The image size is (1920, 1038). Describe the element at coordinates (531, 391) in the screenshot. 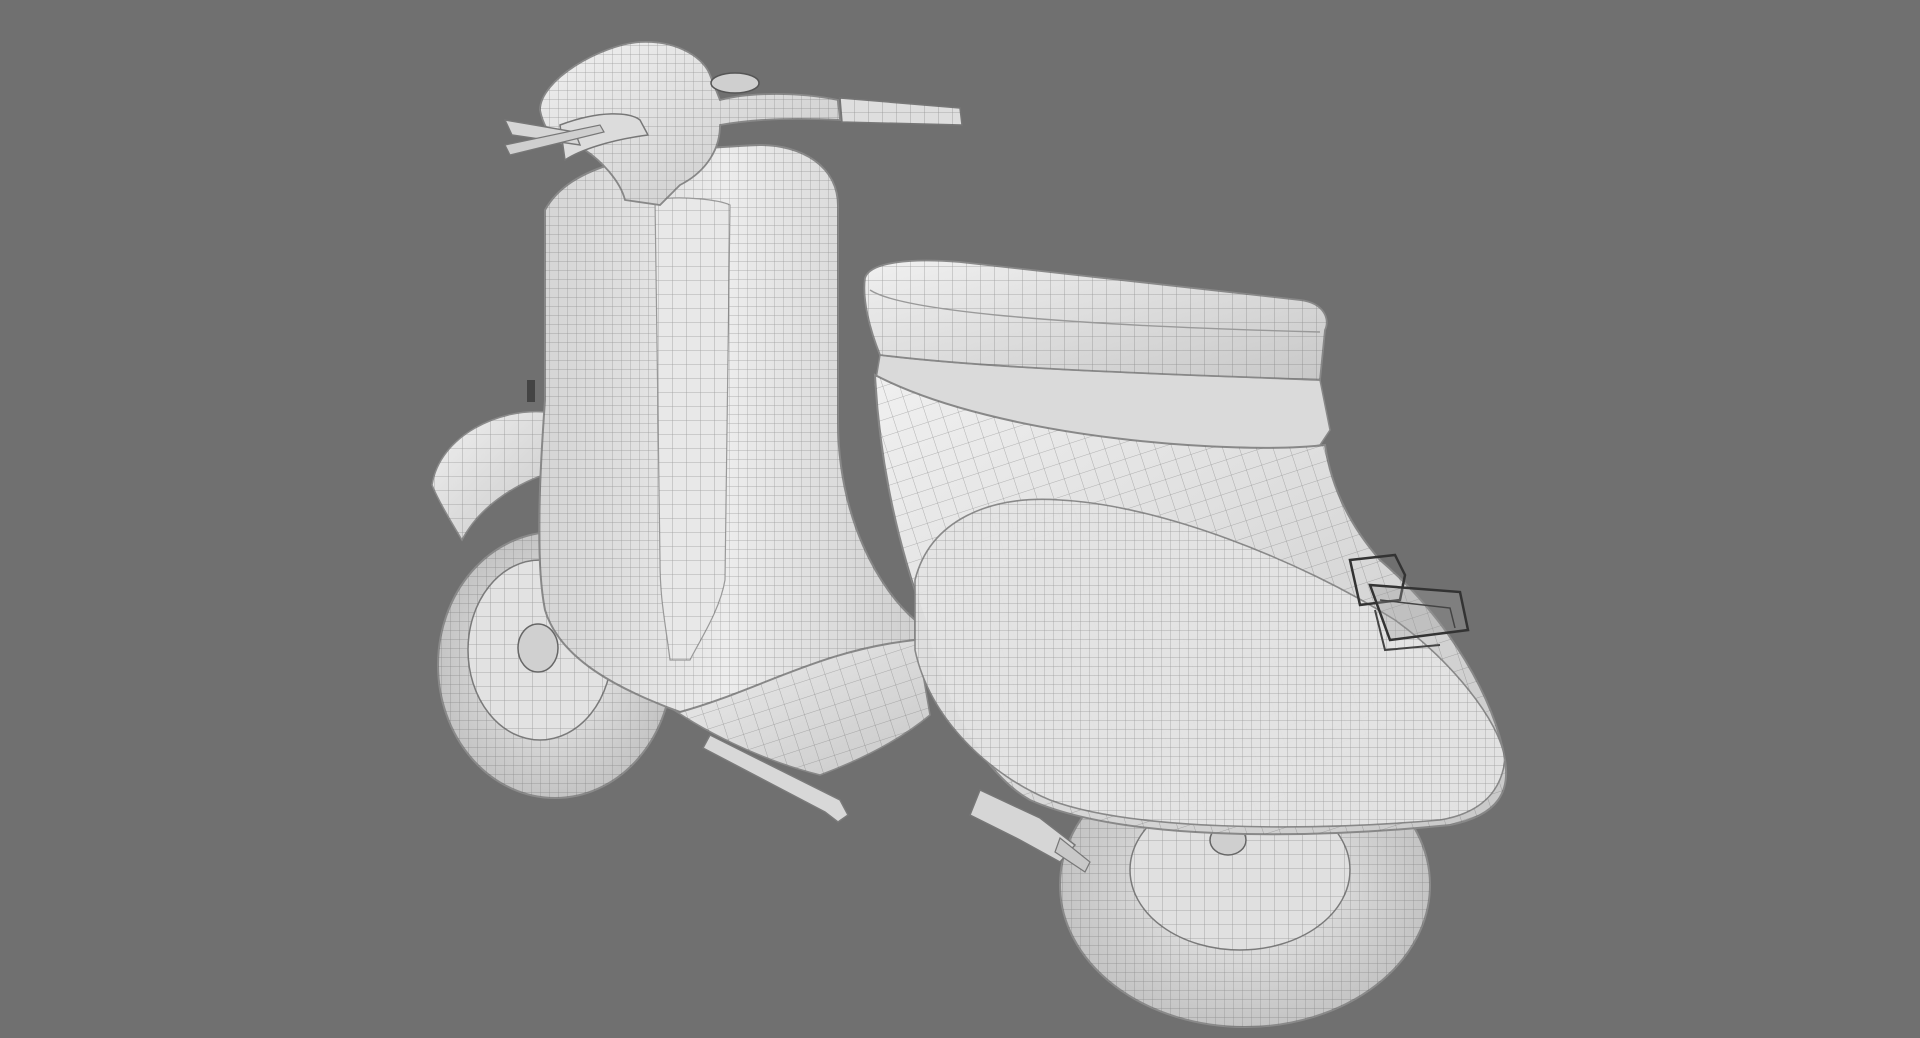

I see `side-bracket` at that location.